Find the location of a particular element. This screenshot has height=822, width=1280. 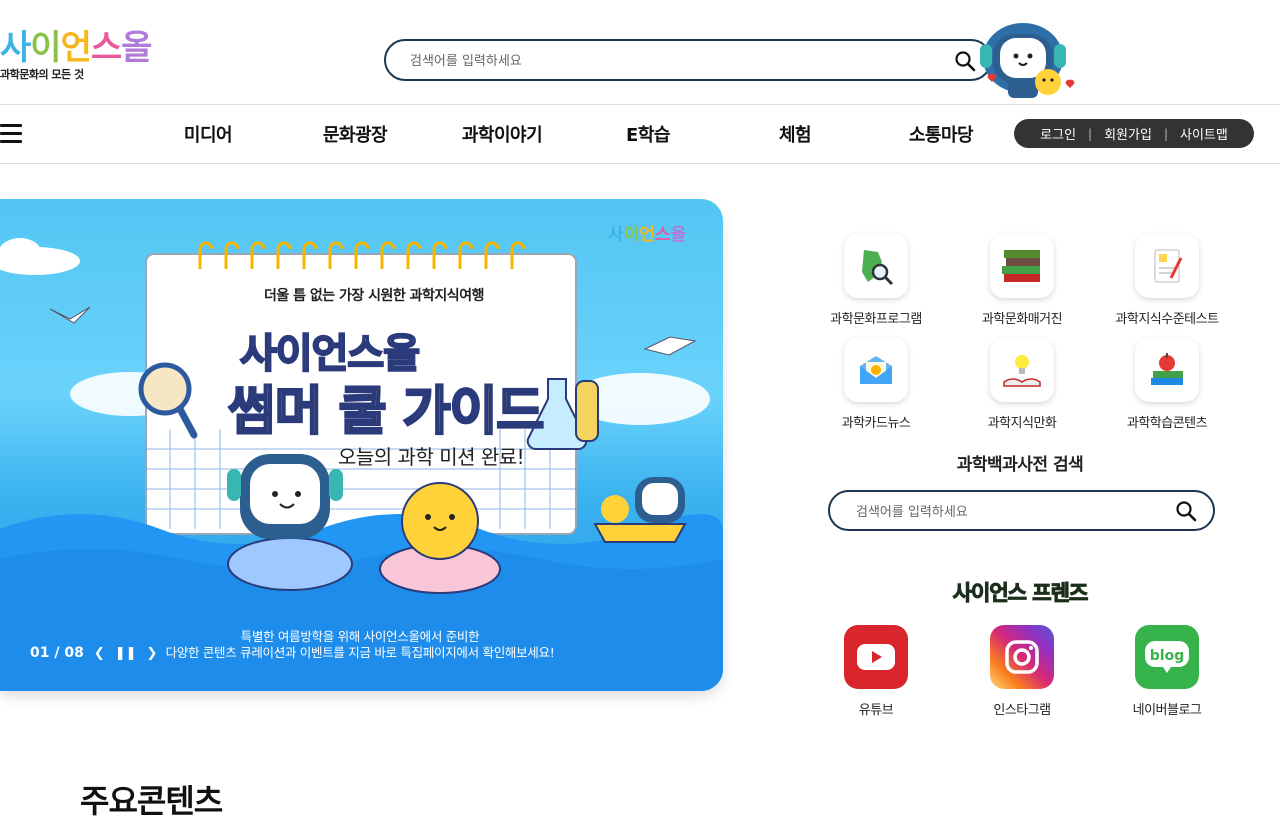

logo-tagline: 과학문화의 모든 것 is located at coordinates (42, 74).